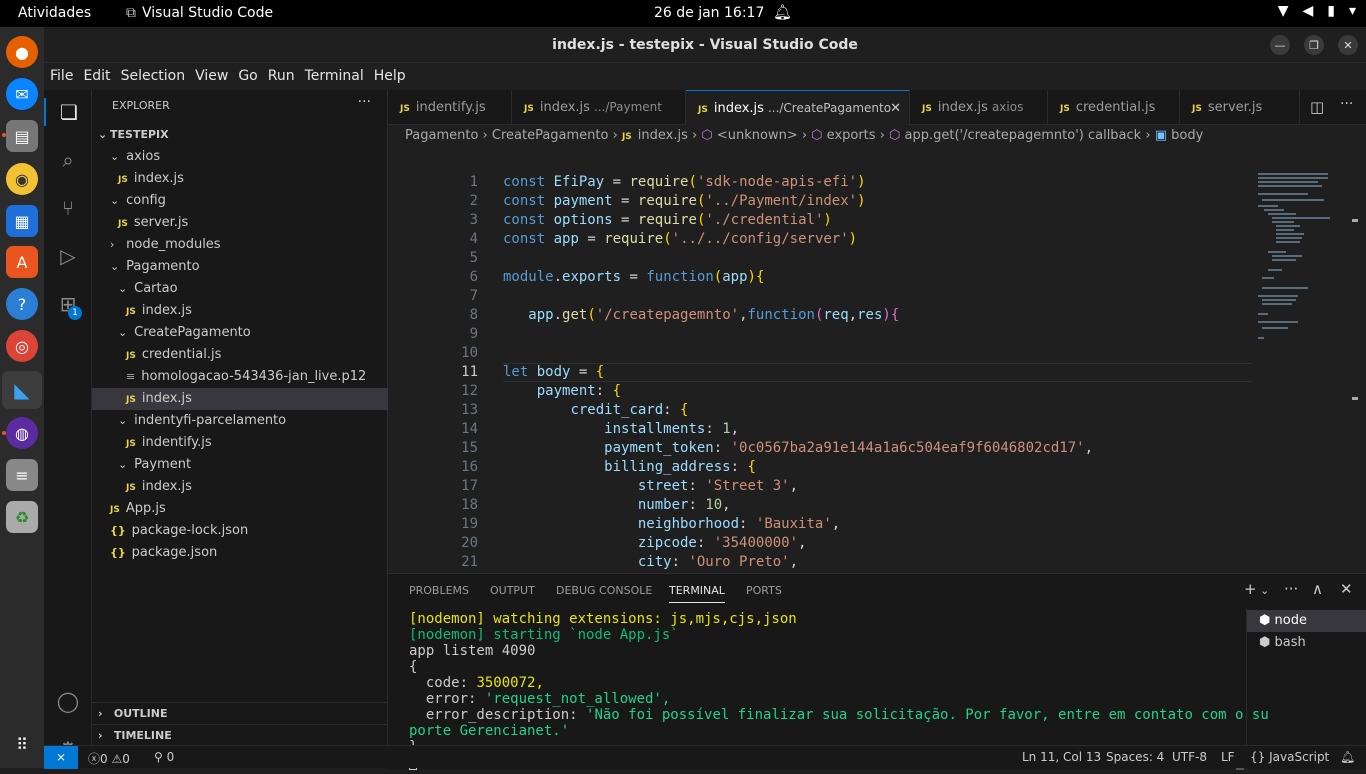 This screenshot has width=1366, height=774. I want to click on menu-run: Run, so click(281, 76).